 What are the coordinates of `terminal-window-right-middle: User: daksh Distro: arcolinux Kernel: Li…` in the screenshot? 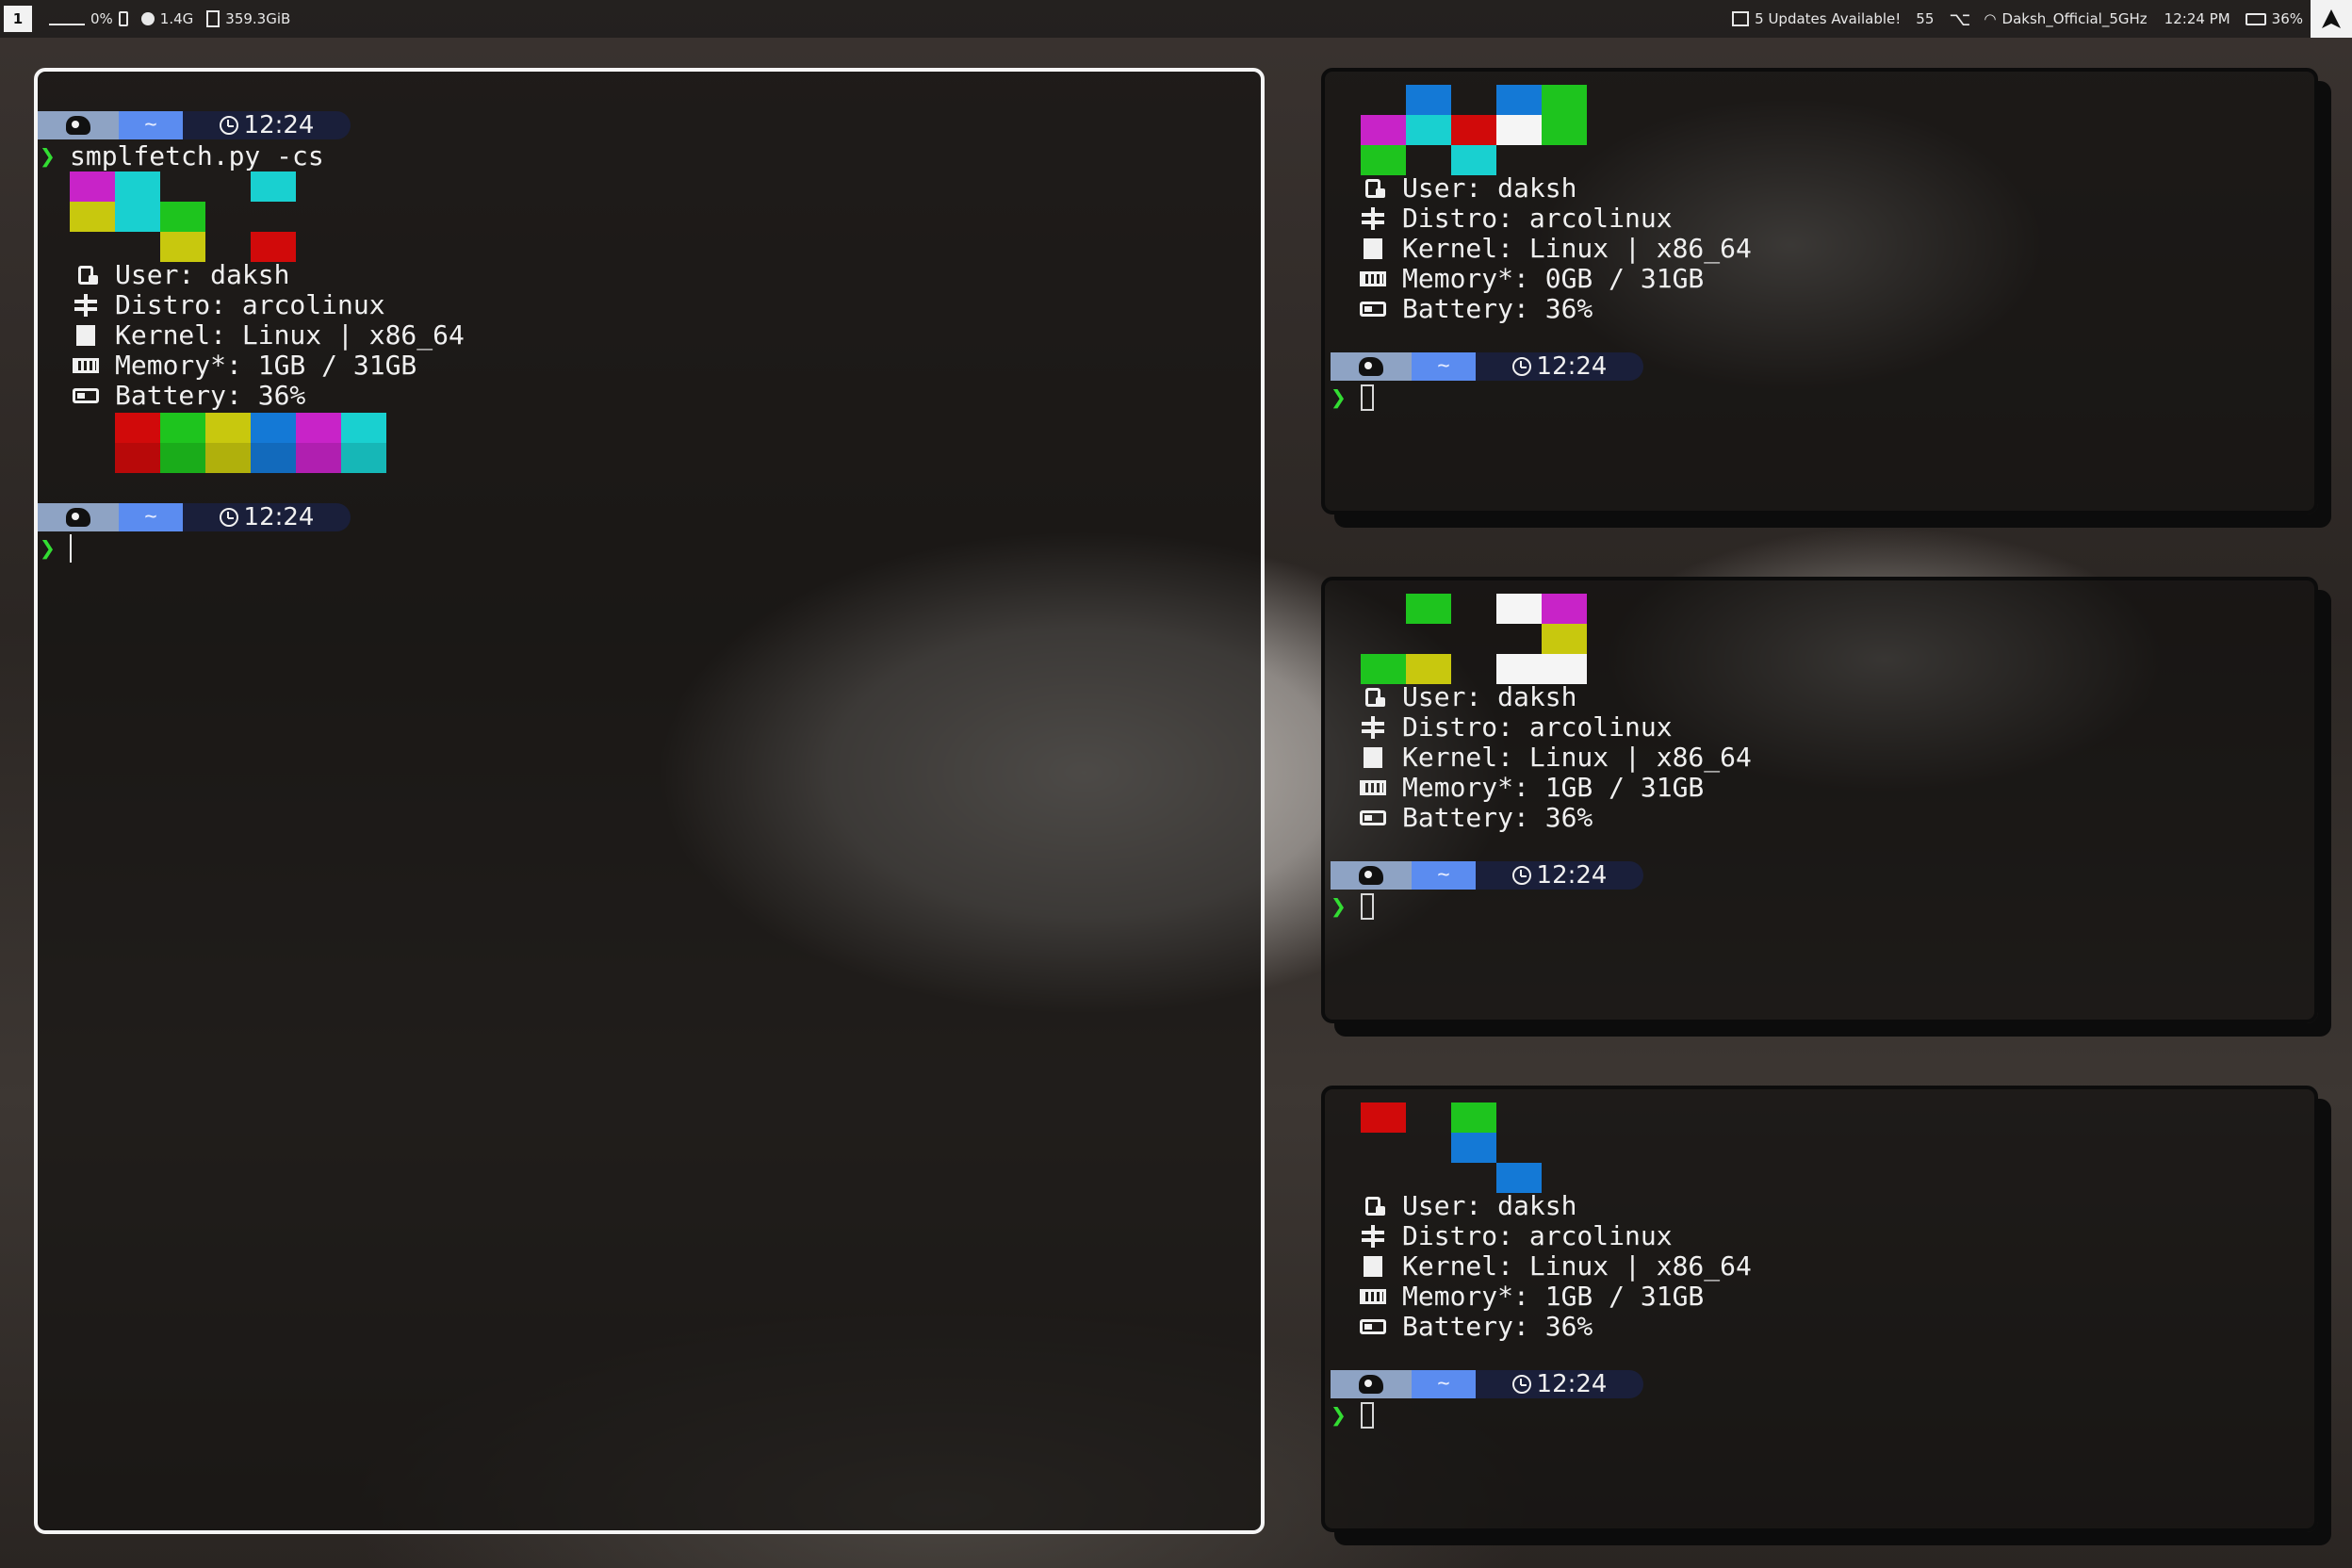 It's located at (1819, 800).